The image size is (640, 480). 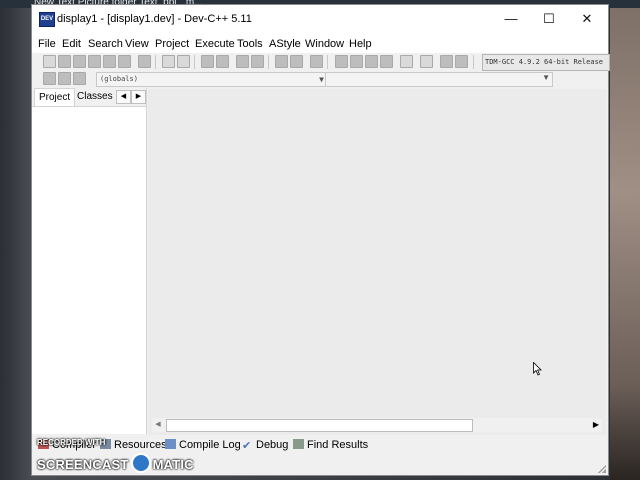 What do you see at coordinates (124, 61) in the screenshot?
I see `close-all-icon` at bounding box center [124, 61].